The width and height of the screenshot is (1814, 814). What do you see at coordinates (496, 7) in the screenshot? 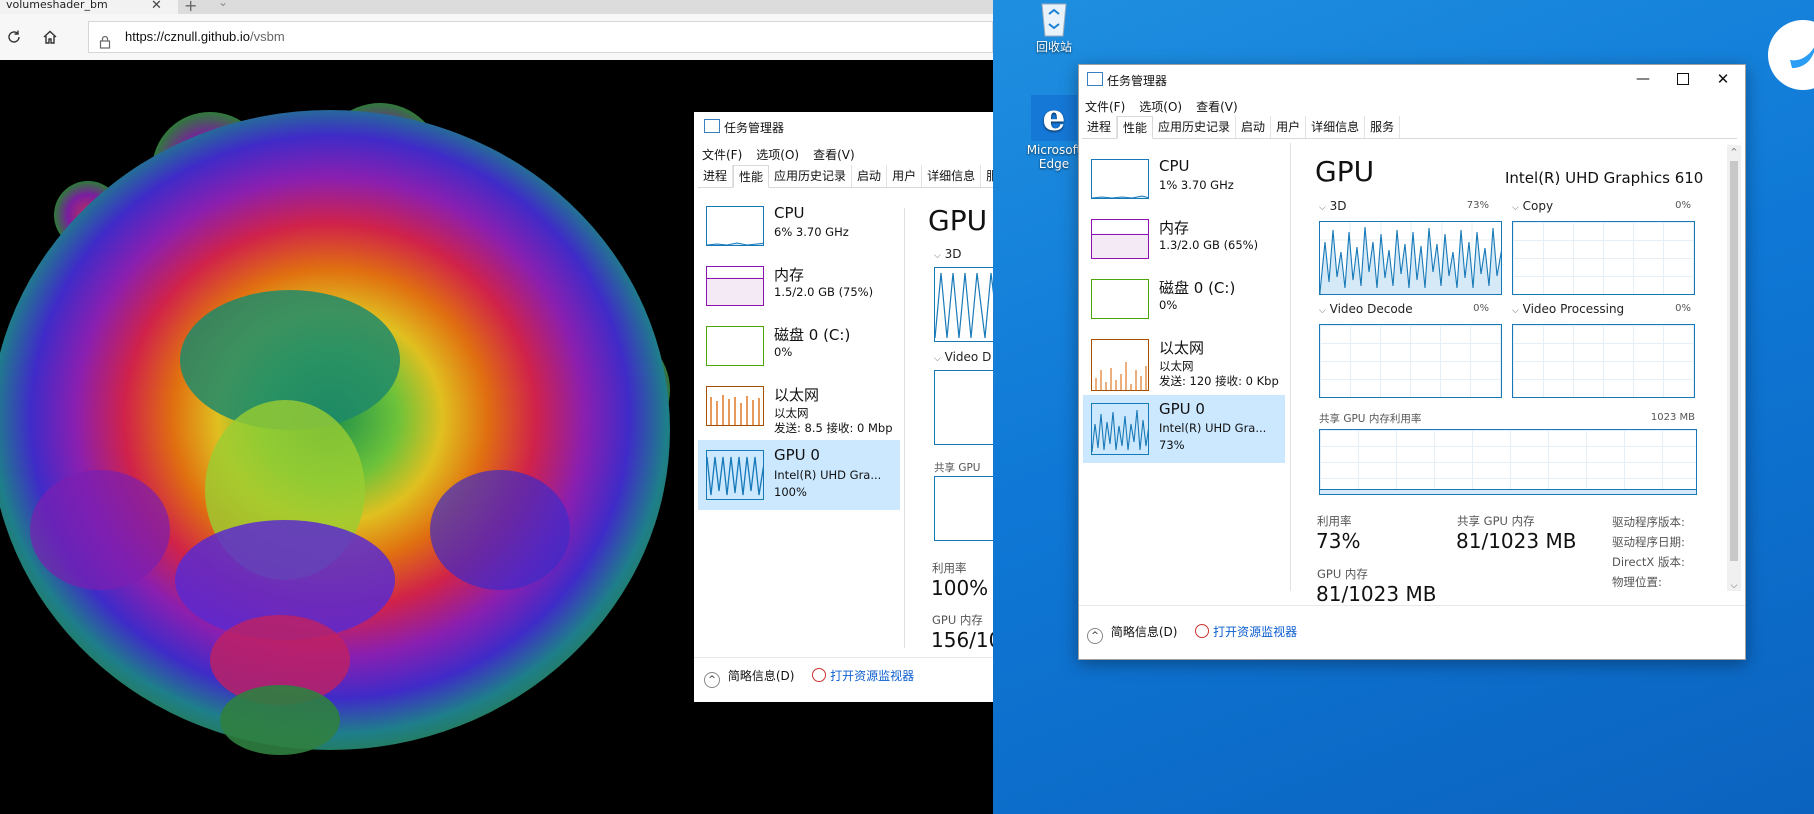
I see `tab-strip: volumeshader_bm ✕ + ⌄` at bounding box center [496, 7].